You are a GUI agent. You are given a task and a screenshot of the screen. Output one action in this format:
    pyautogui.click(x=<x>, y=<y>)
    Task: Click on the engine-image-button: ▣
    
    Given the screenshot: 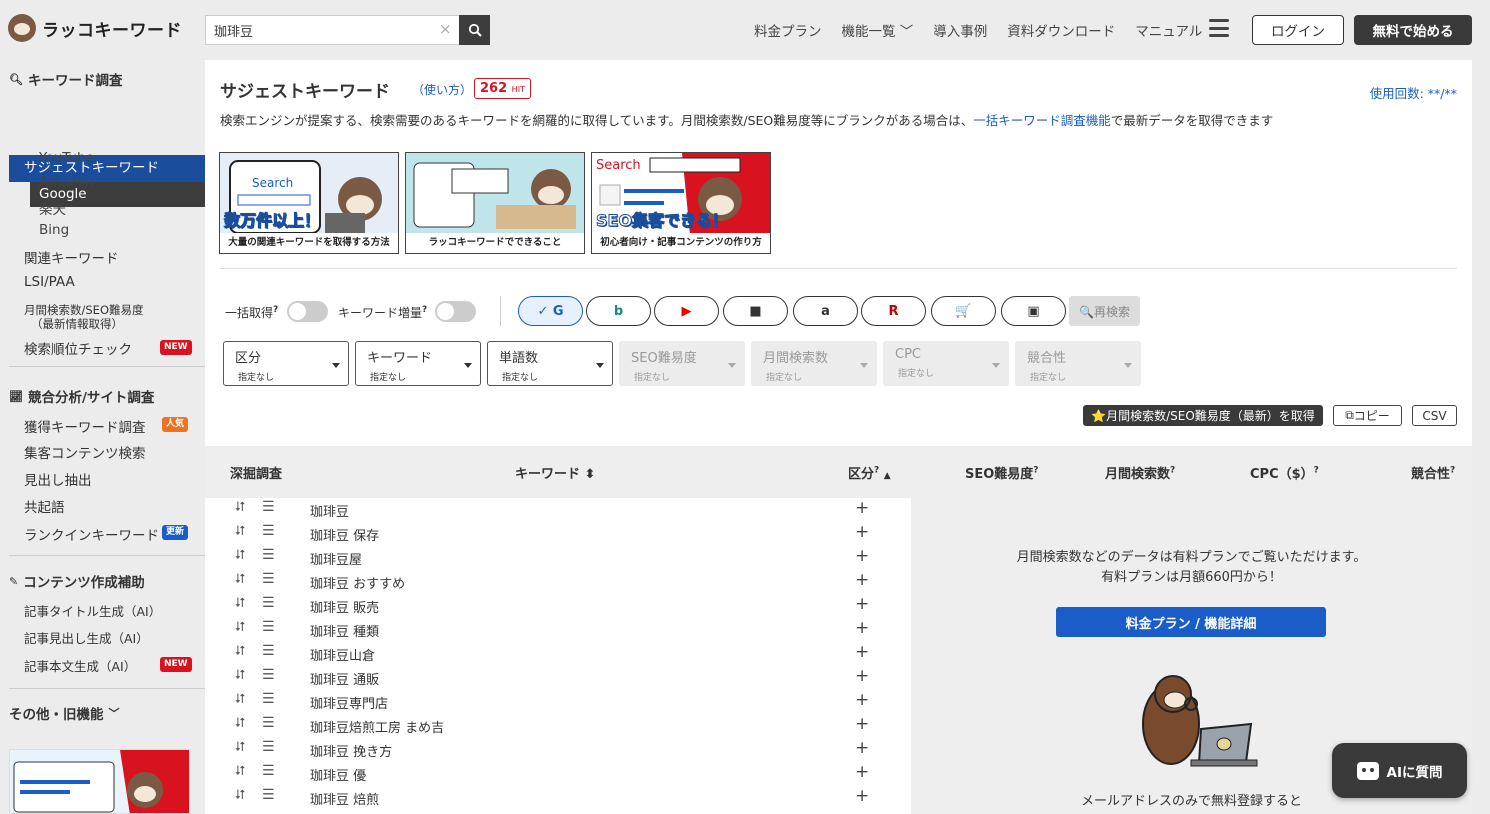 What is the action you would take?
    pyautogui.click(x=1033, y=311)
    